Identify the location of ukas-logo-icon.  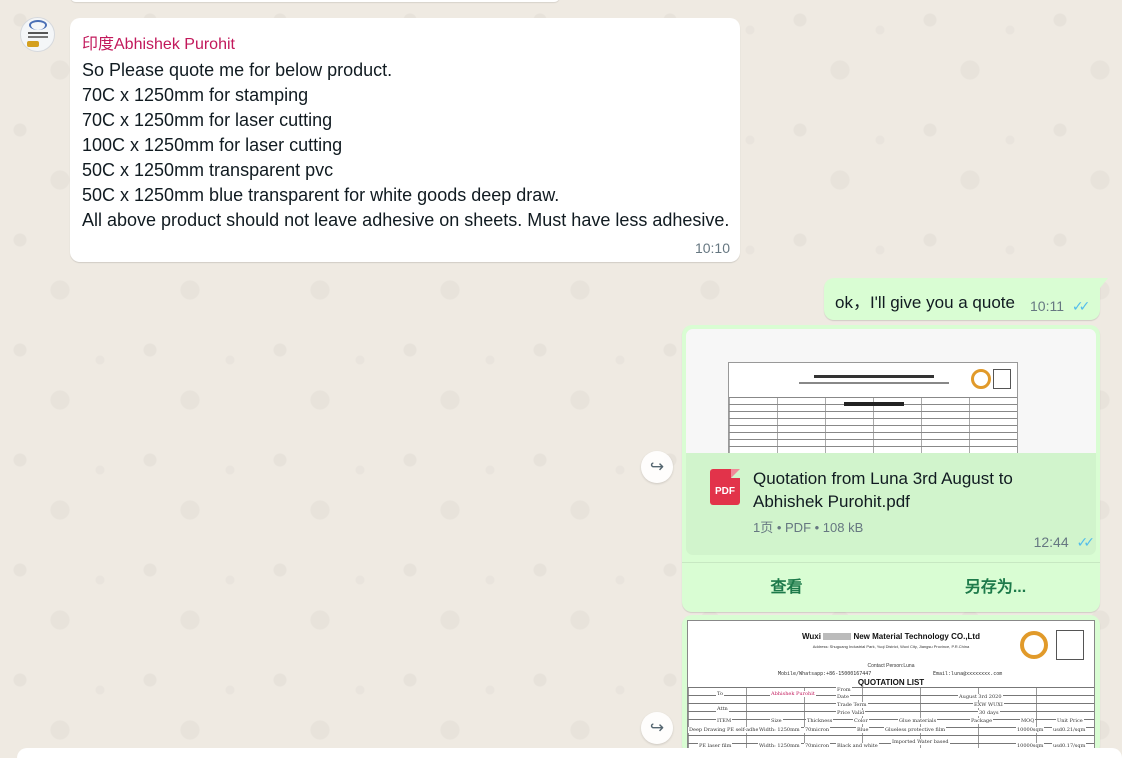
(1070, 645).